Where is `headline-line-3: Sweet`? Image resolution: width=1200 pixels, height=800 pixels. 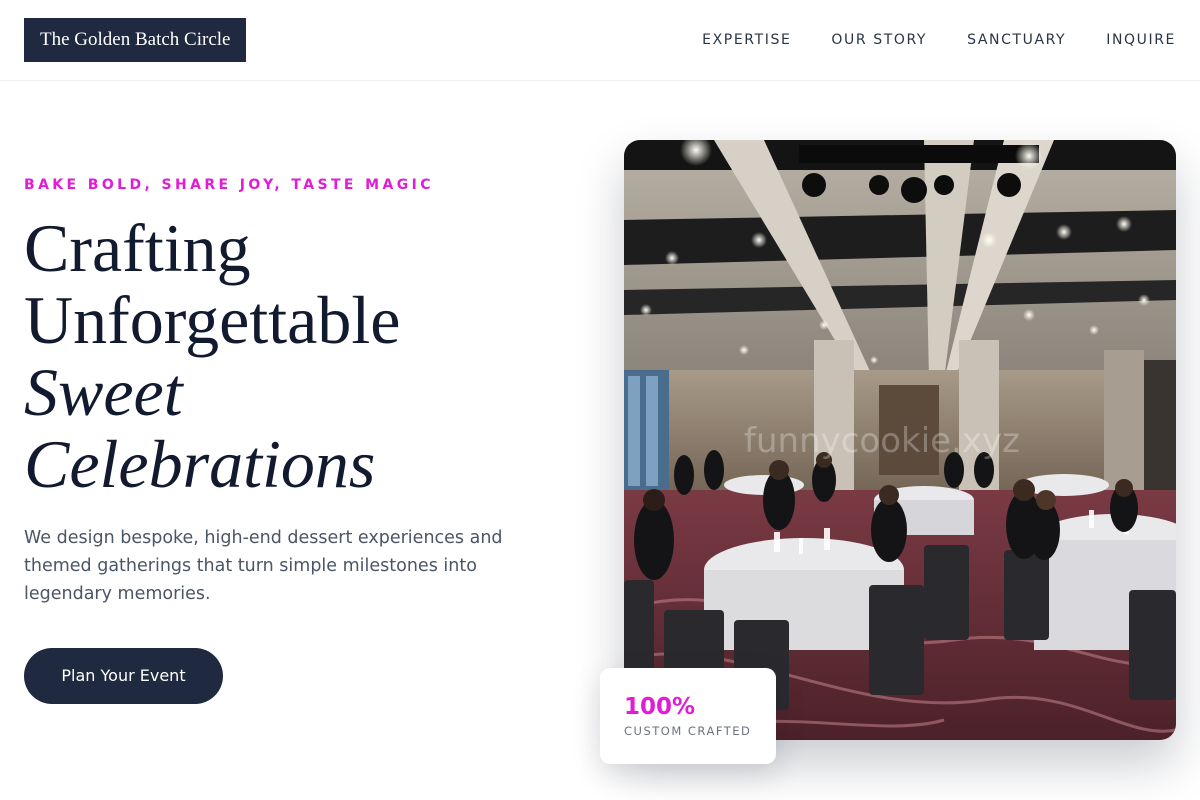
headline-line-3: Sweet is located at coordinates (103, 392).